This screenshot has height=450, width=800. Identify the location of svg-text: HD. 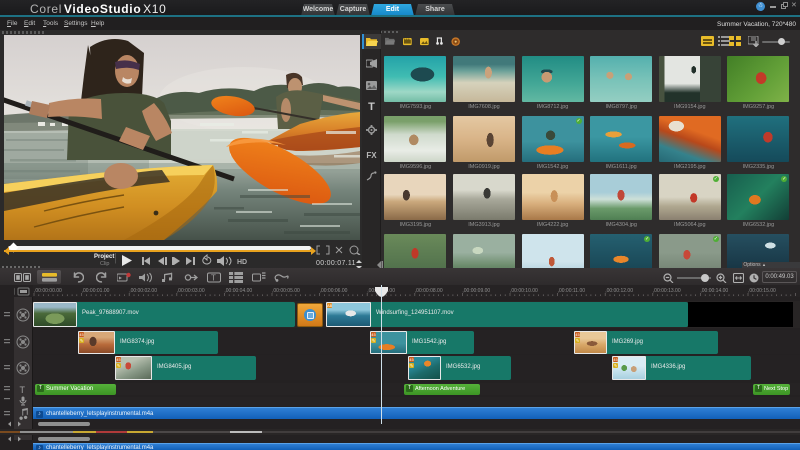
(242, 262).